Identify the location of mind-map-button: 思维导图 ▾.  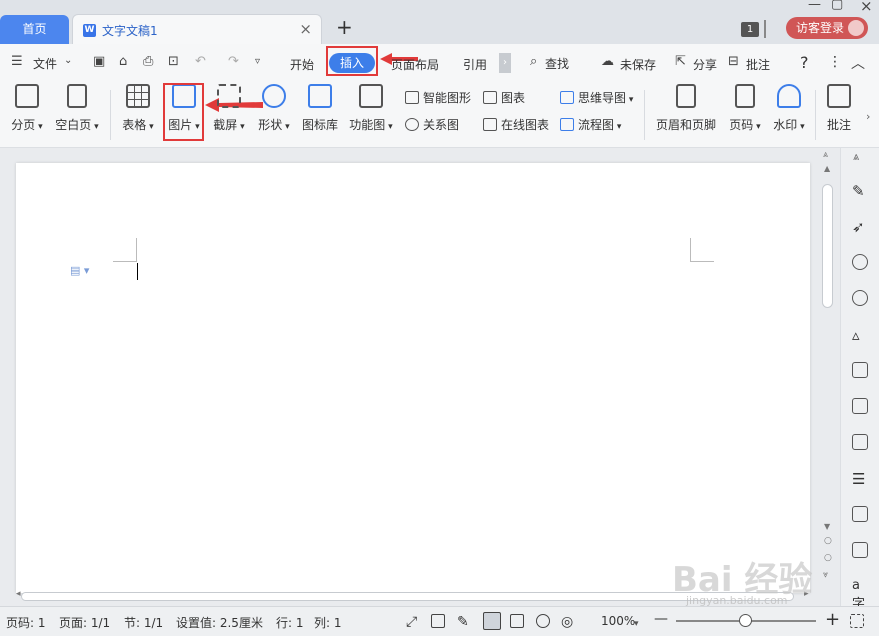
(596, 97).